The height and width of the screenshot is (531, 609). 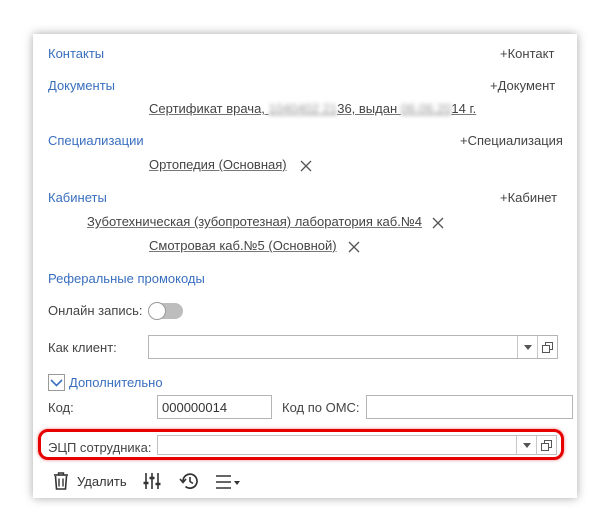 What do you see at coordinates (81, 85) in the screenshot?
I see `documents-title: Документы` at bounding box center [81, 85].